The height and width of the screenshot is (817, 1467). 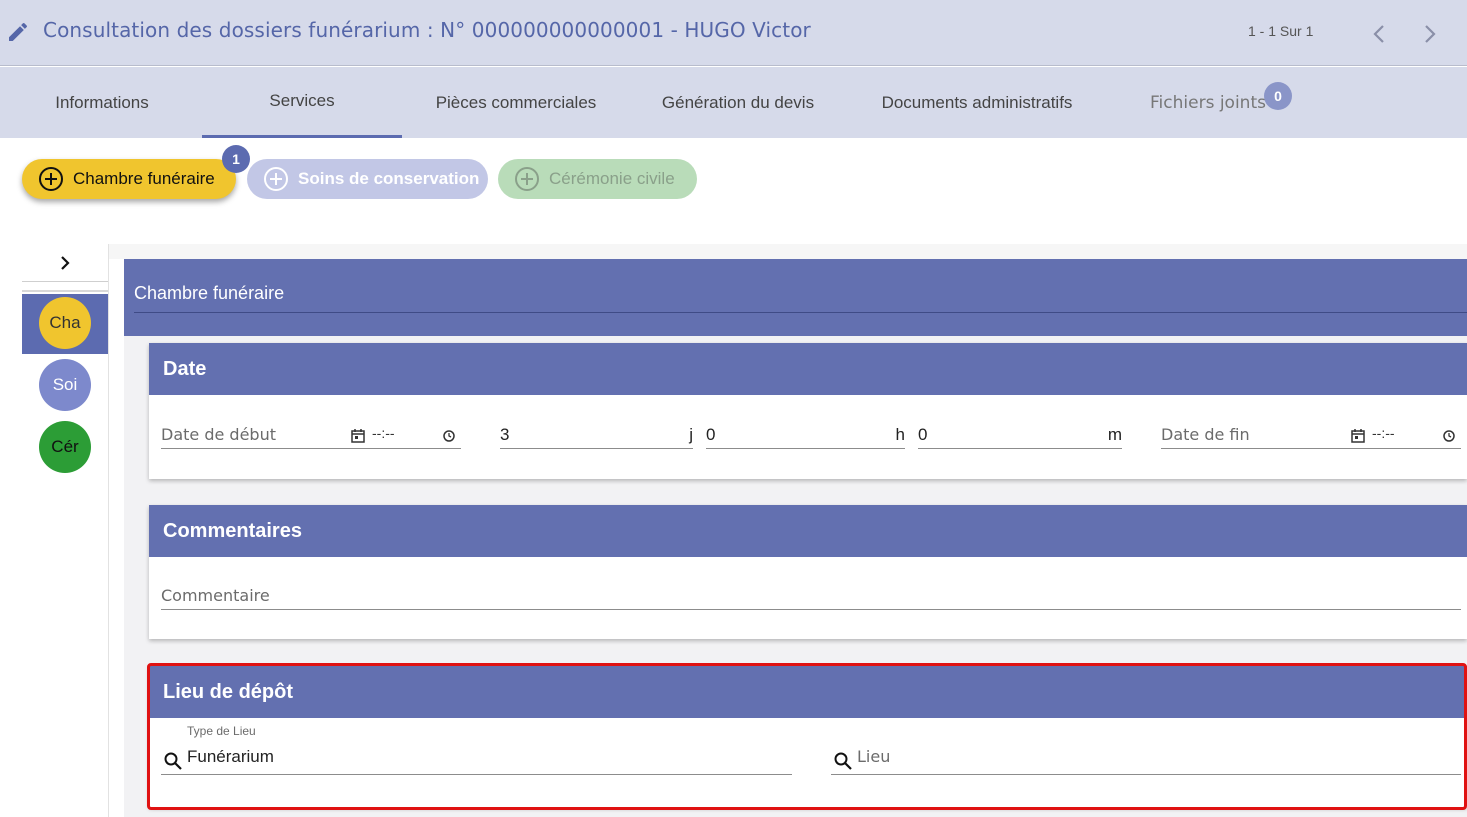 I want to click on prev-button, so click(x=1379, y=34).